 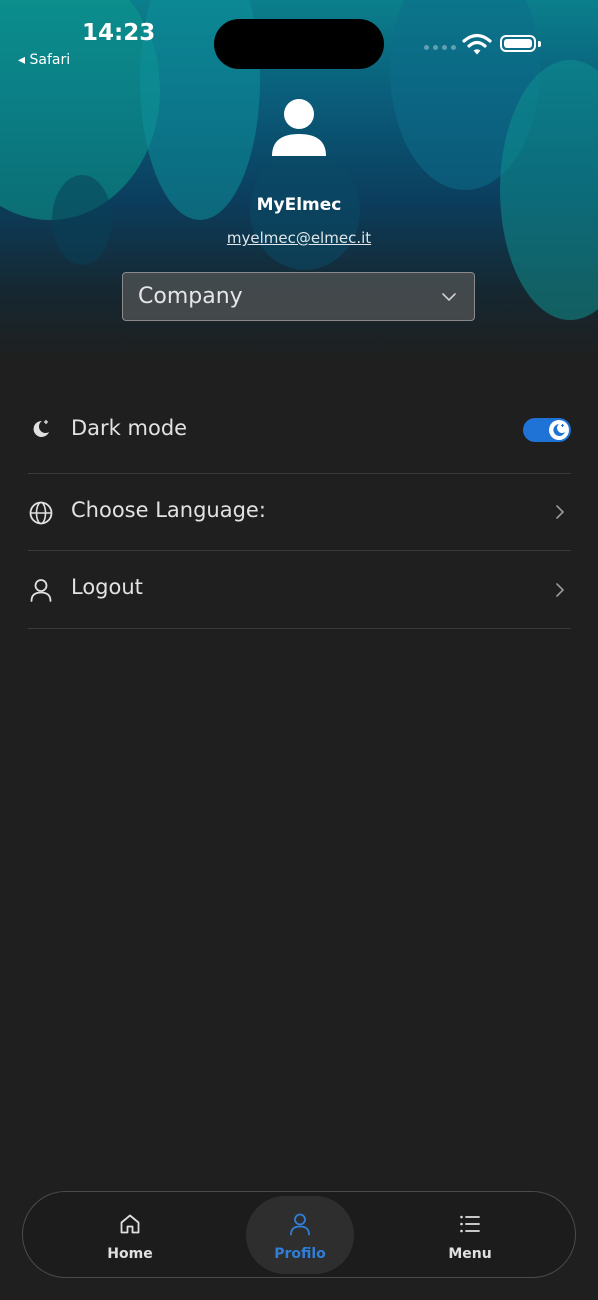 I want to click on nav-home: Home, so click(x=130, y=1235).